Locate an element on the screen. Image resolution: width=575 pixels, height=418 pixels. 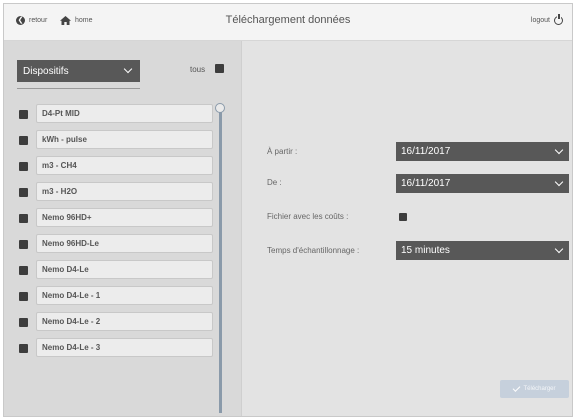
list-item: kWh - pulse is located at coordinates (116, 140).